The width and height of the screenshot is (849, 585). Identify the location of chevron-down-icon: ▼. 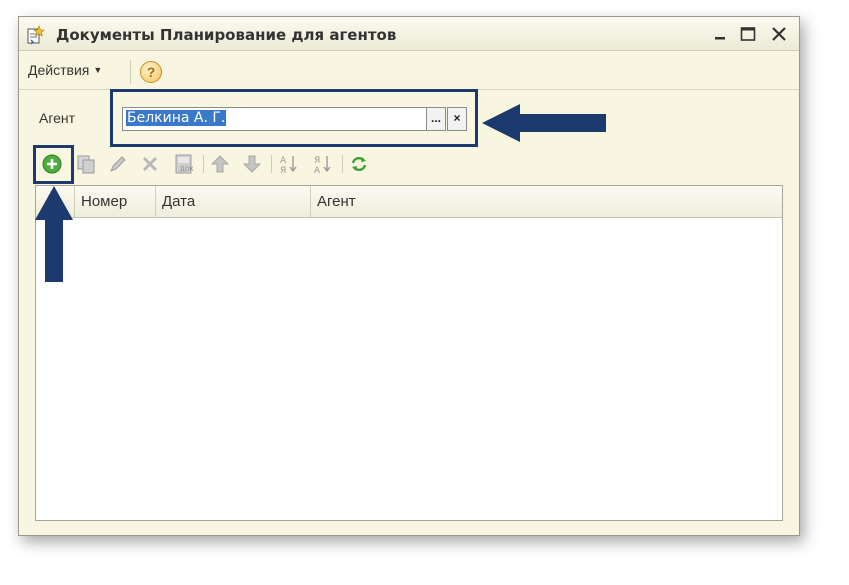
(98, 70).